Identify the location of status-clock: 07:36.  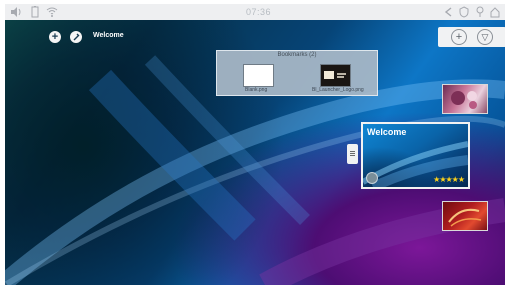
(259, 12).